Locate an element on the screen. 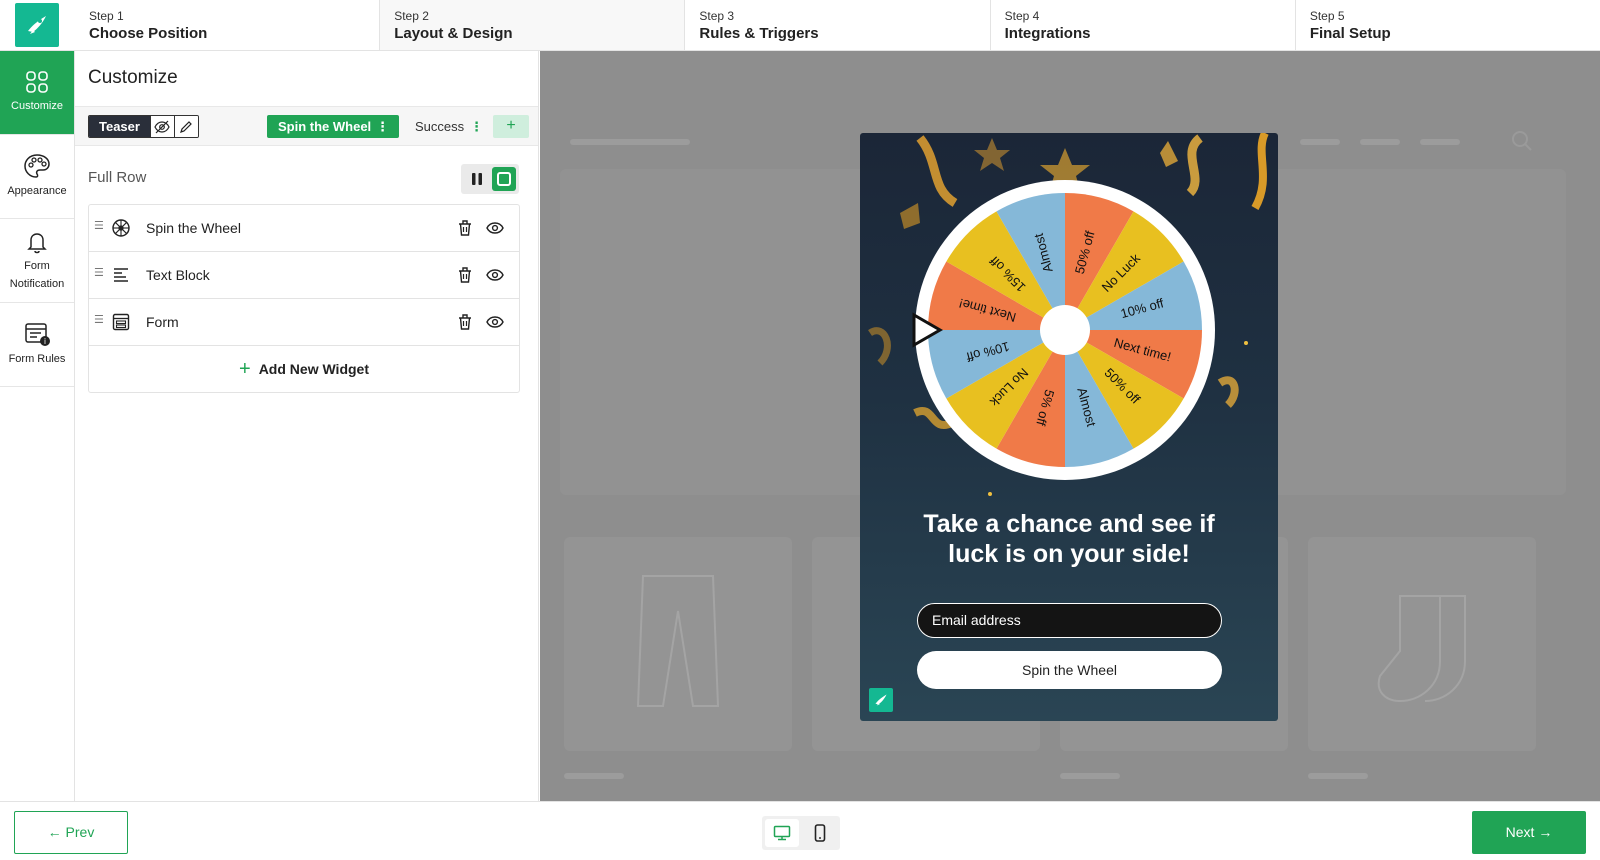 The height and width of the screenshot is (860, 1600). full-row-layout-button is located at coordinates (504, 179).